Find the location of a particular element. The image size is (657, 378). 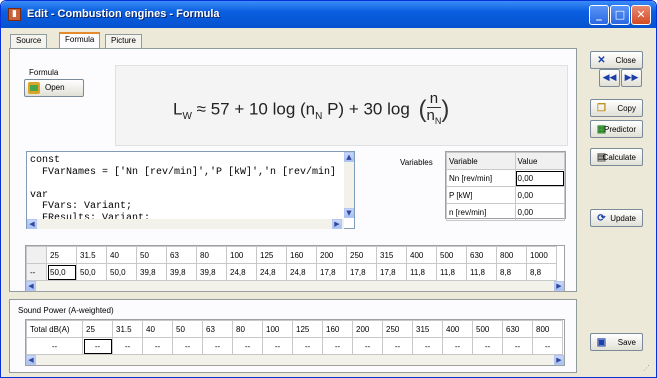

next-button: ▶▶ is located at coordinates (631, 78).